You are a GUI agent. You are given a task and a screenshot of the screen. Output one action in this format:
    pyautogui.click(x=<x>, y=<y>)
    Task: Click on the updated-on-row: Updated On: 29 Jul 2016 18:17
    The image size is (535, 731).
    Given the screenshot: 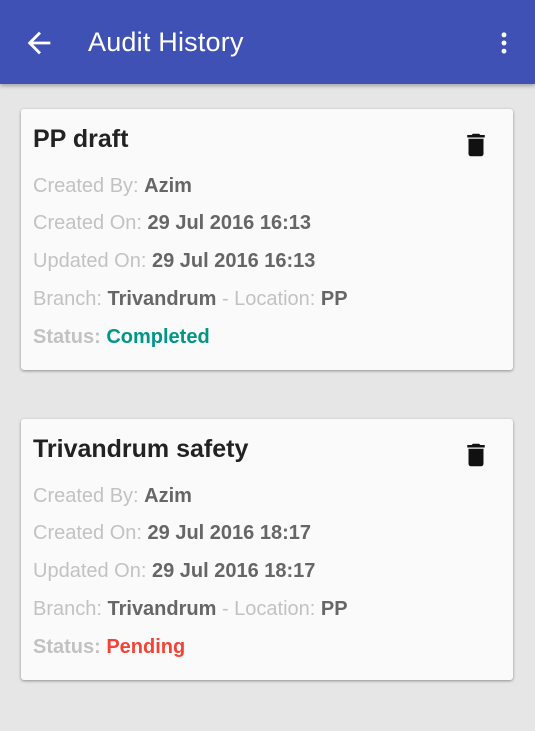 What is the action you would take?
    pyautogui.click(x=174, y=571)
    